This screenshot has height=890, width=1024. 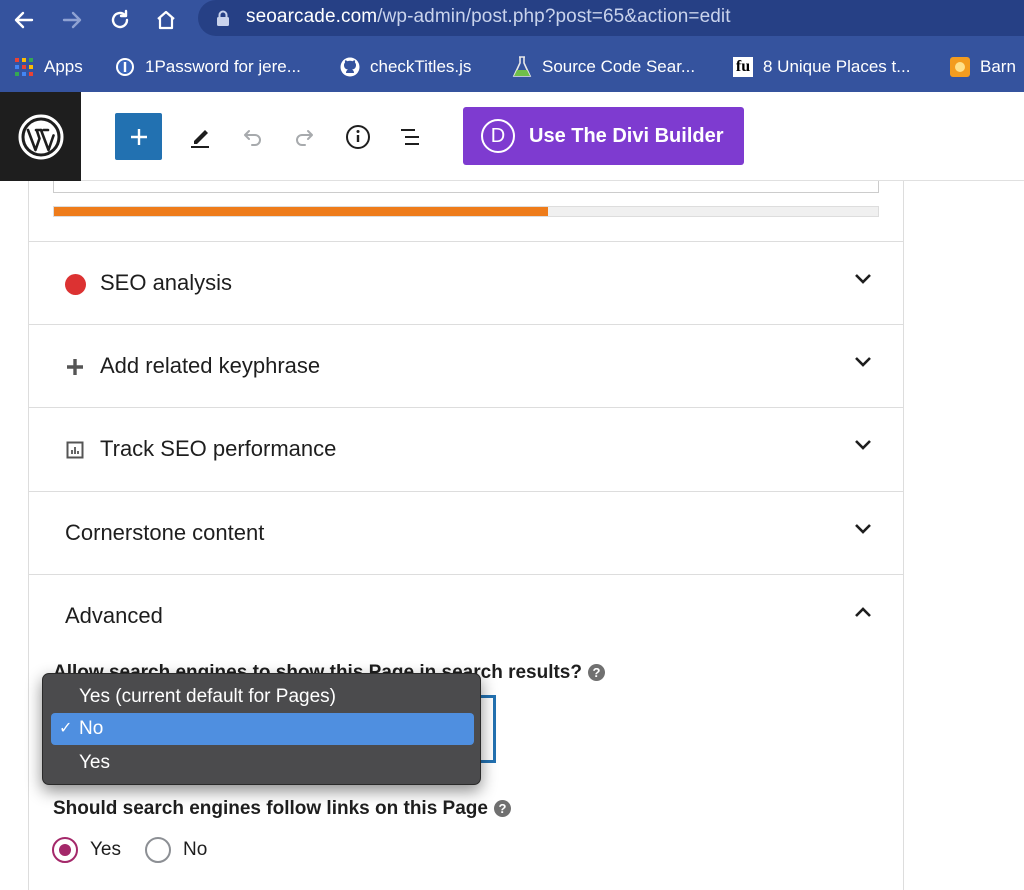 What do you see at coordinates (200, 137) in the screenshot?
I see `edit-pencil-icon` at bounding box center [200, 137].